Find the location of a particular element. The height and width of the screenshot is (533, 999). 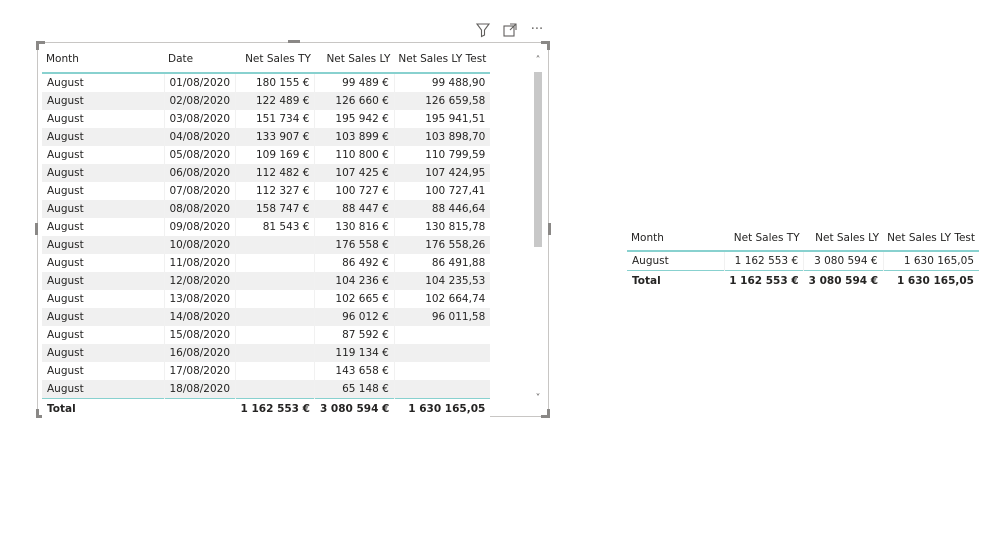

table-cell: 04/08/2020 is located at coordinates (199, 137).